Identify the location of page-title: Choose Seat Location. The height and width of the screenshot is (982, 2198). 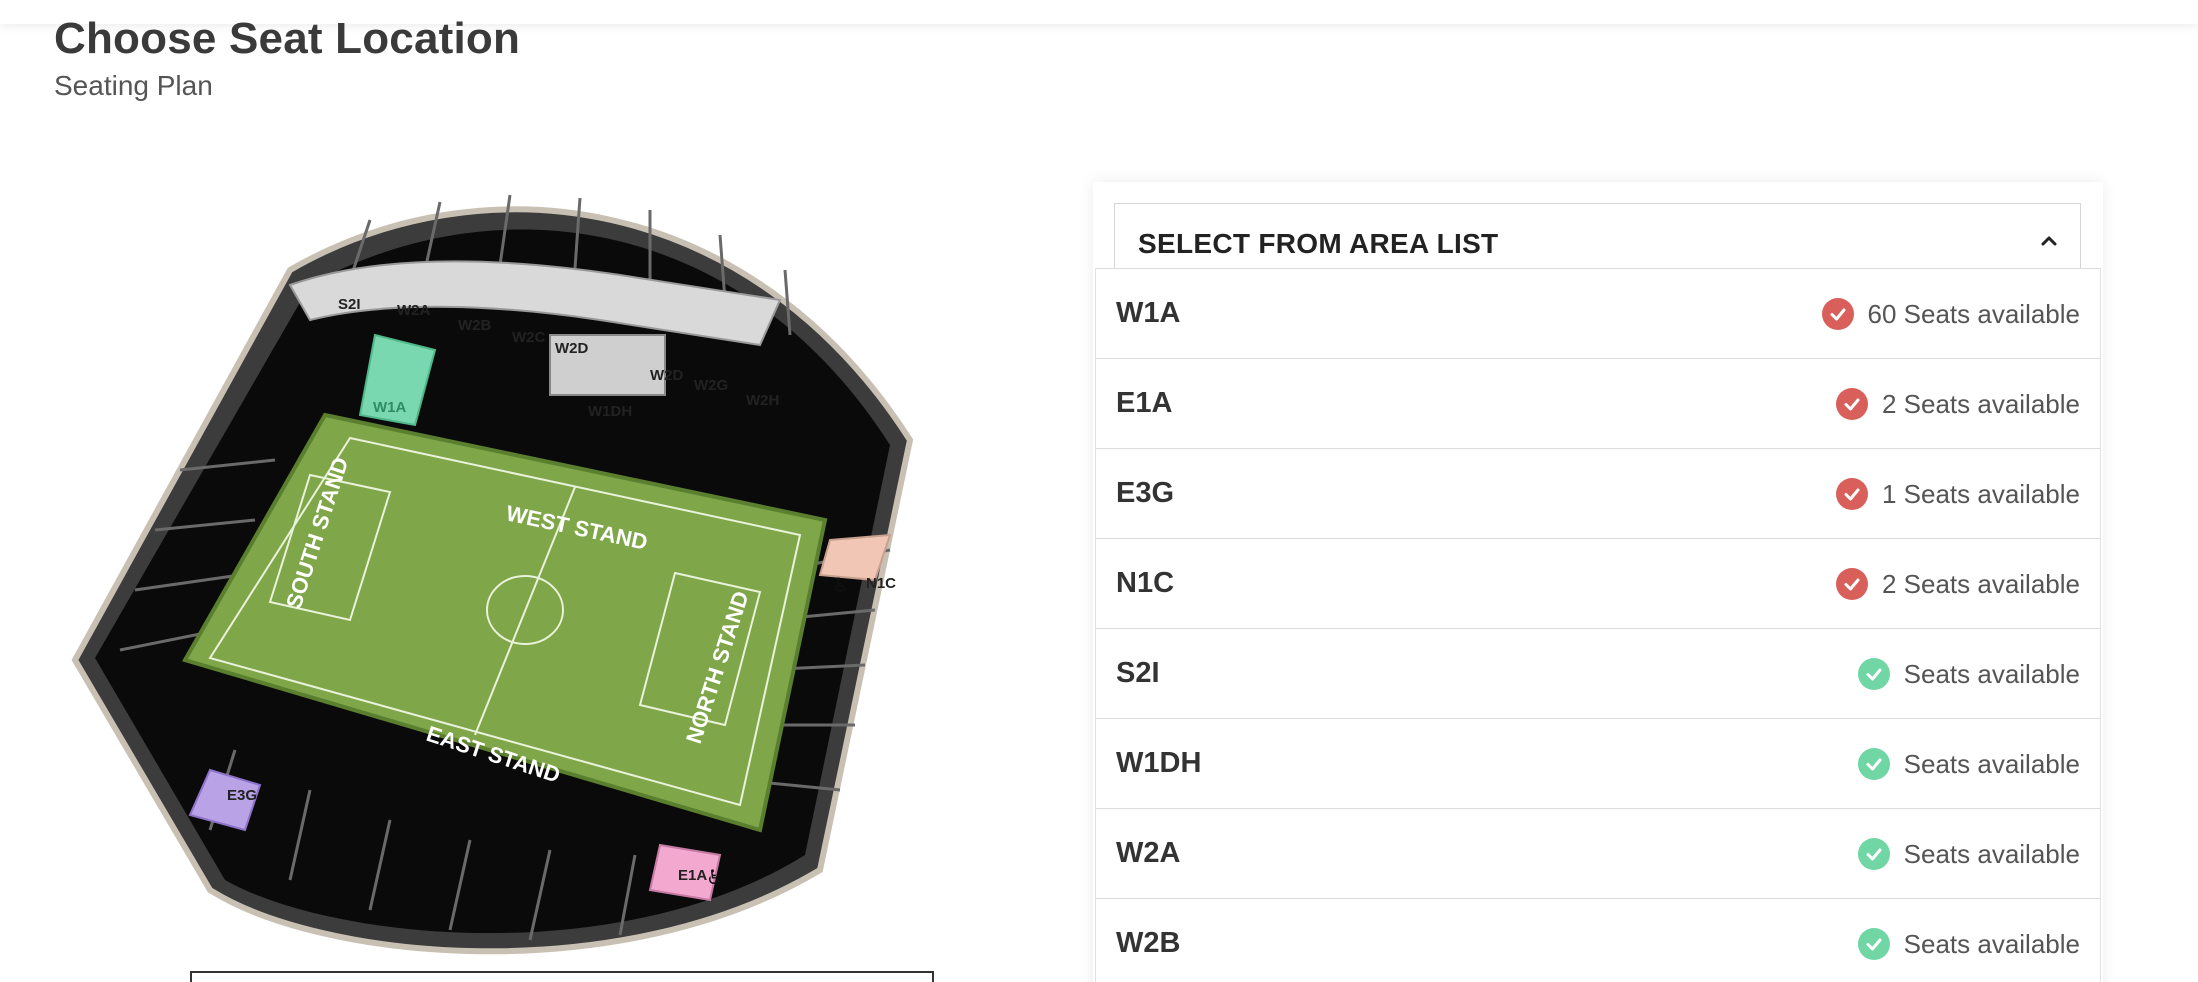
(287, 38).